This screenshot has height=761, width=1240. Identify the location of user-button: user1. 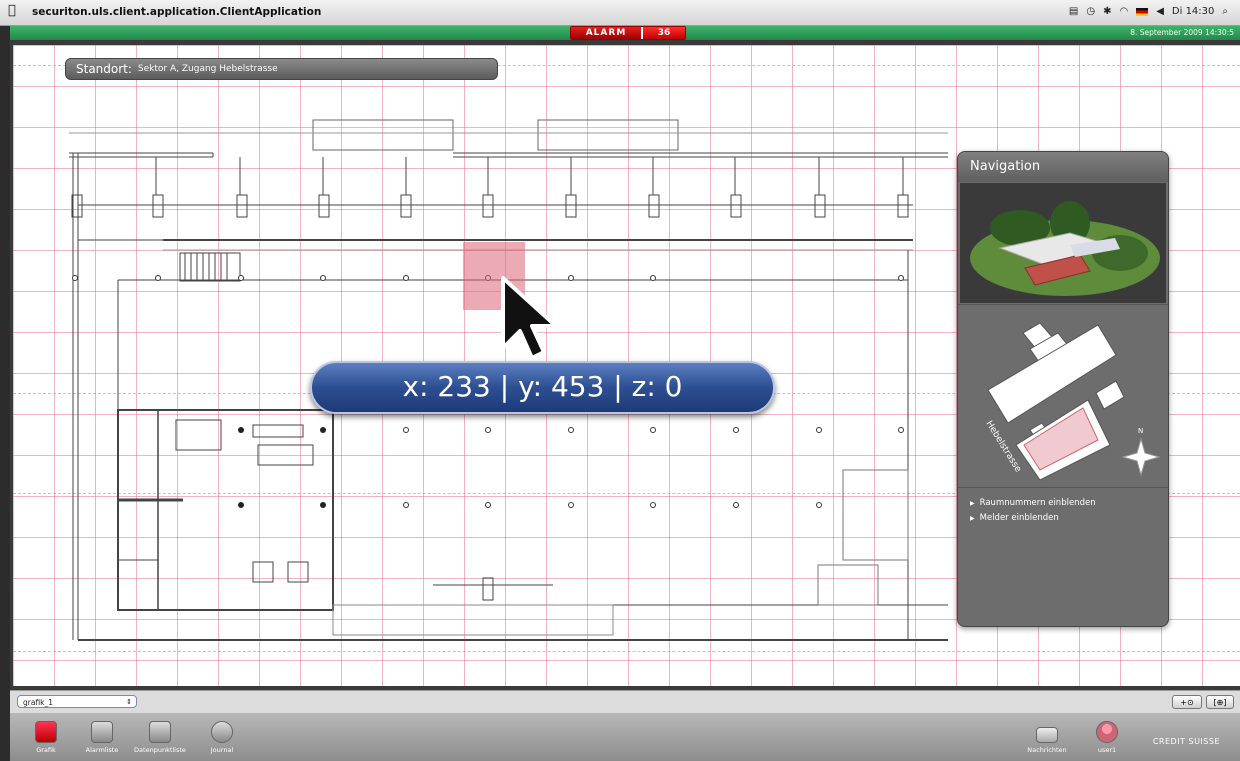
(1107, 737).